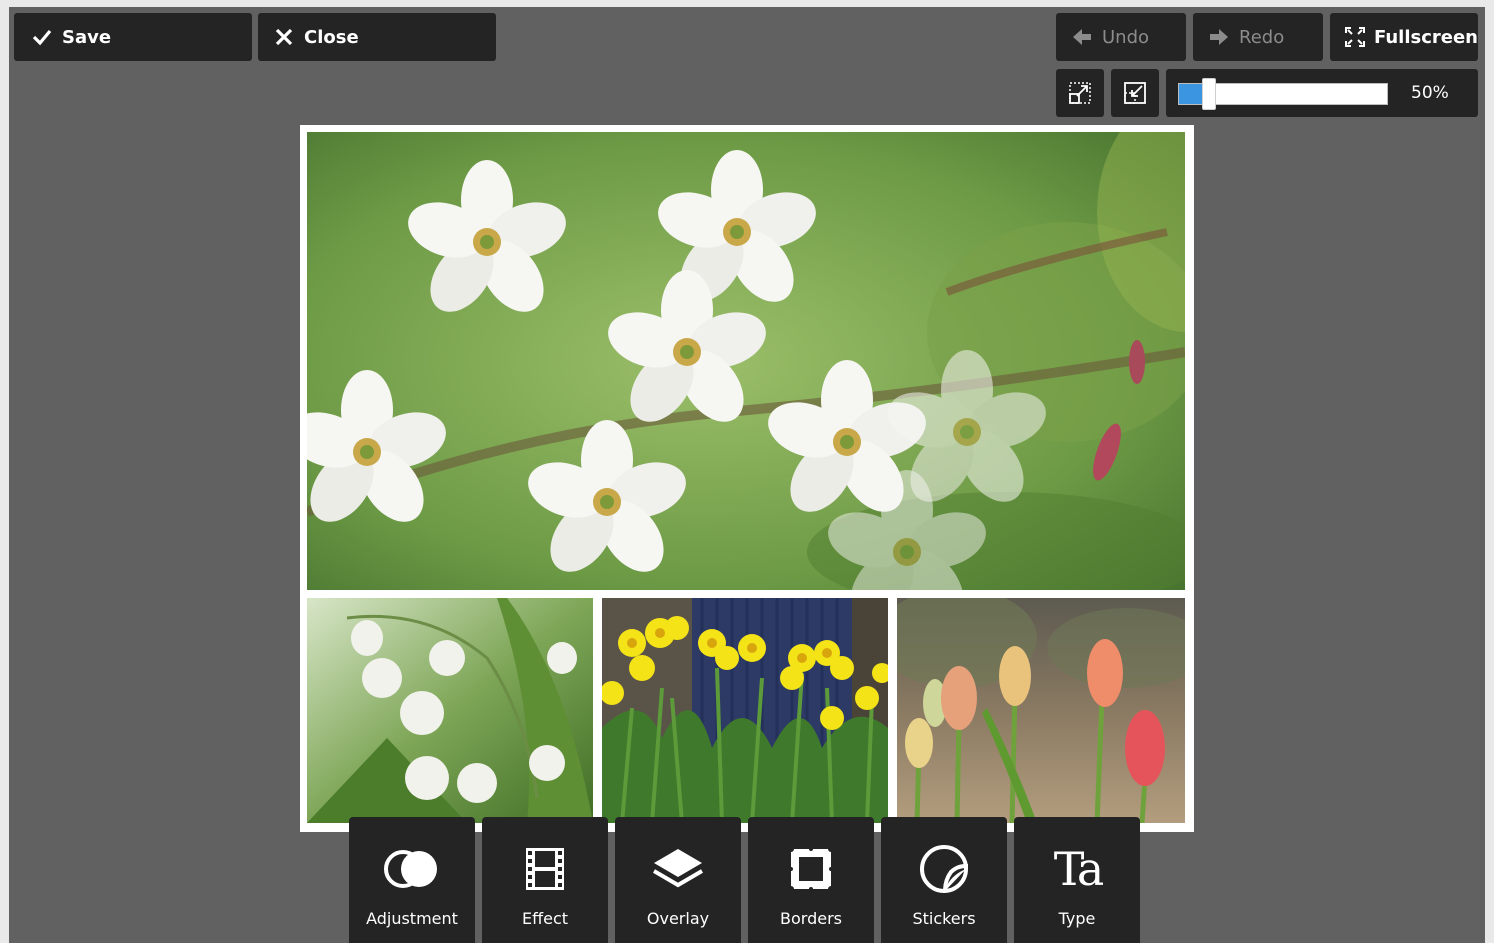 This screenshot has width=1494, height=943. I want to click on sticker-icon, so click(944, 869).